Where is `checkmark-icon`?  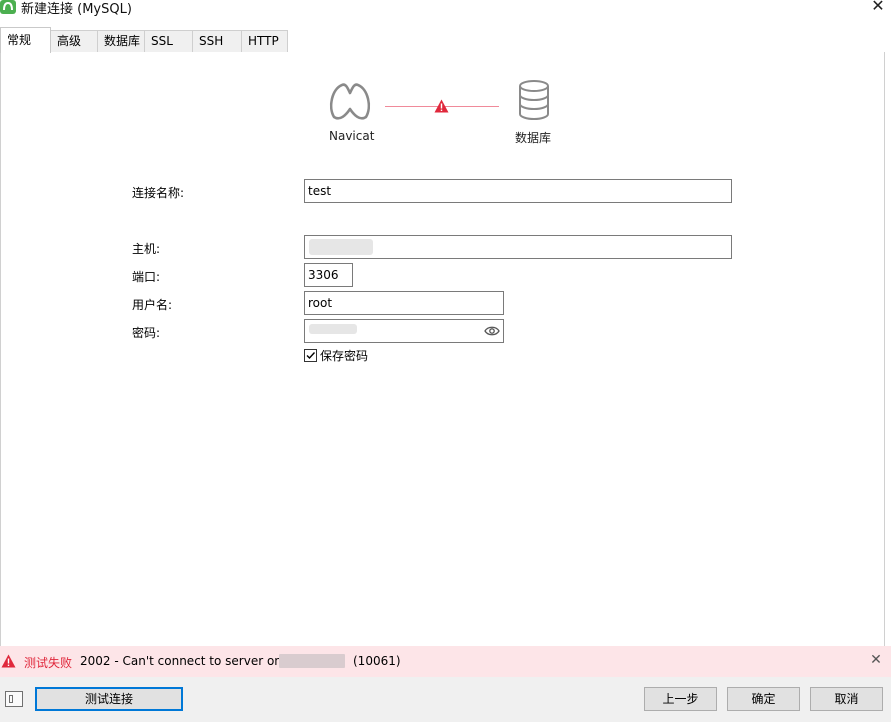
checkmark-icon is located at coordinates (311, 356).